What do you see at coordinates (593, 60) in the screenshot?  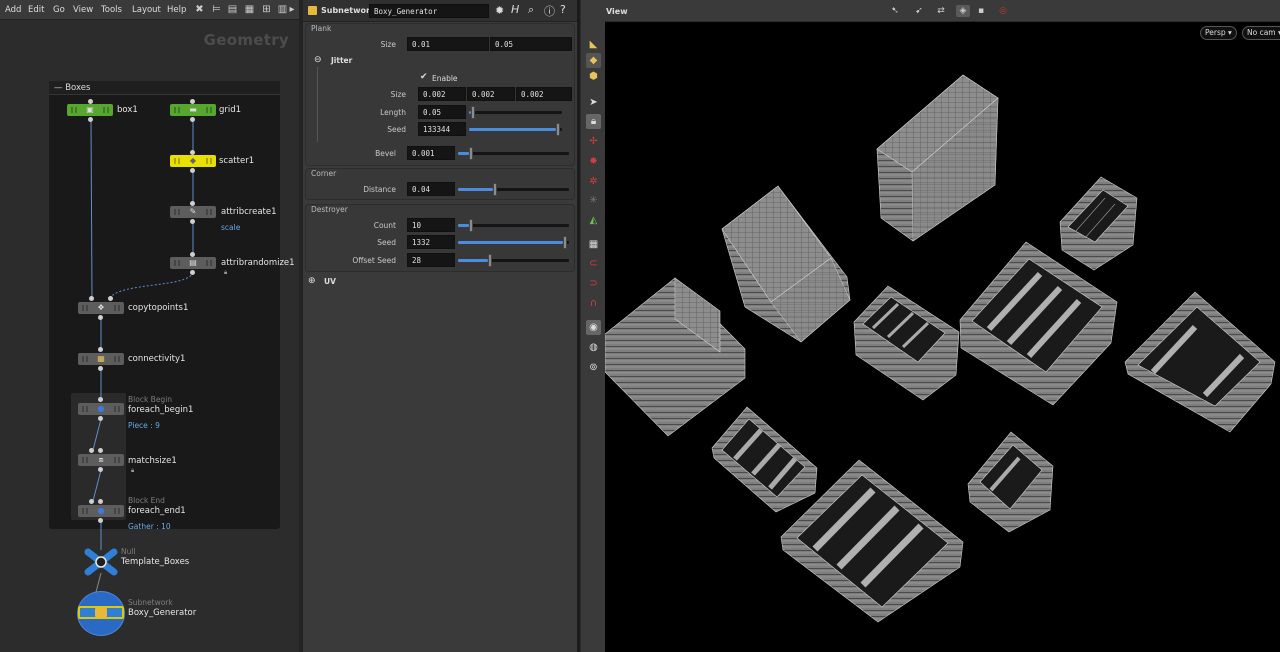 I see `points-select-icon: ◆` at bounding box center [593, 60].